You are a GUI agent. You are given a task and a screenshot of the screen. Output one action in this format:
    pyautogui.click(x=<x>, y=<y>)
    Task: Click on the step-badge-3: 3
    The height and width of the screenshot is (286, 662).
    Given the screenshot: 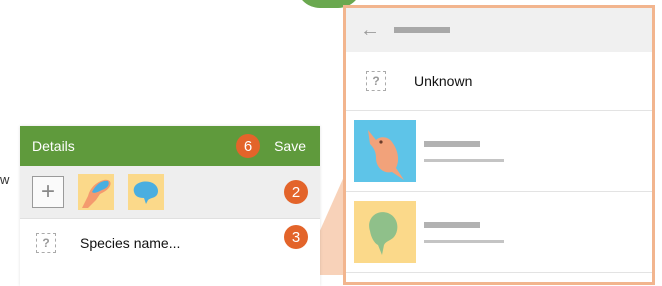 What is the action you would take?
    pyautogui.click(x=296, y=237)
    